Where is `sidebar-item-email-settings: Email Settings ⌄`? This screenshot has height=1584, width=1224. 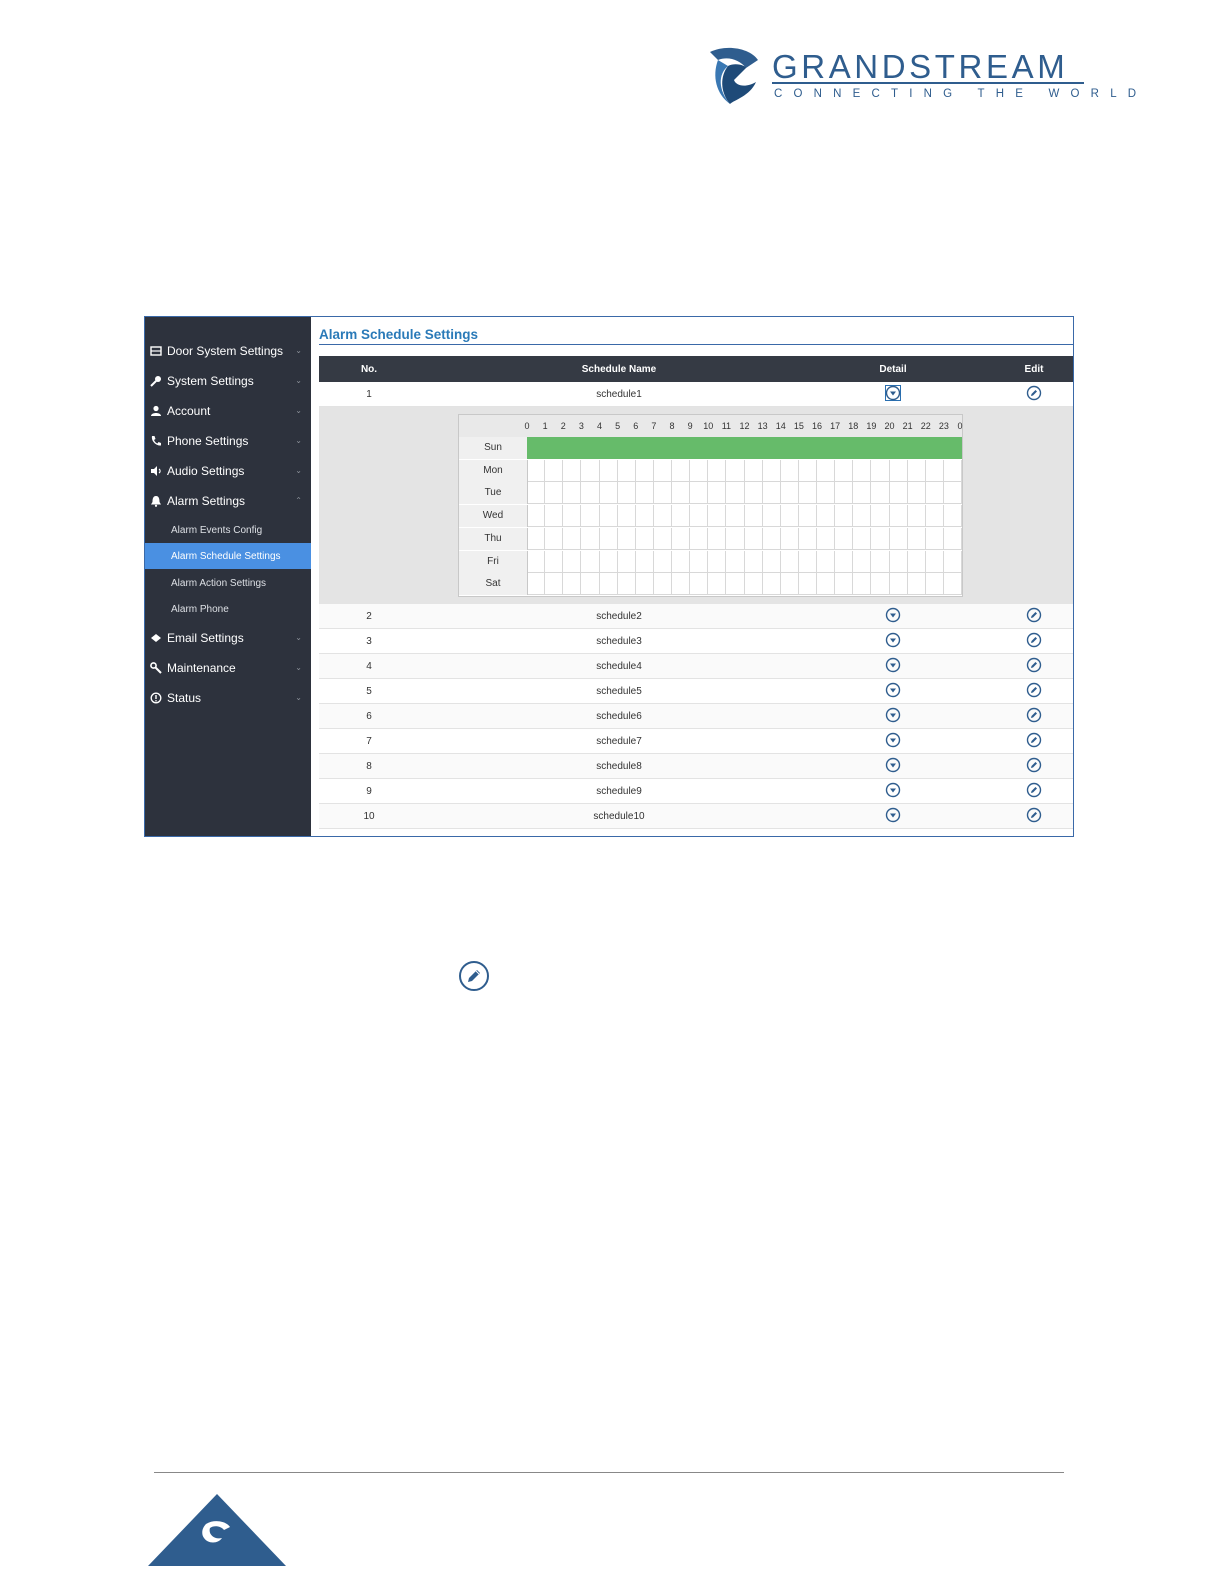
sidebar-item-email-settings: Email Settings ⌄ is located at coordinates (228, 638).